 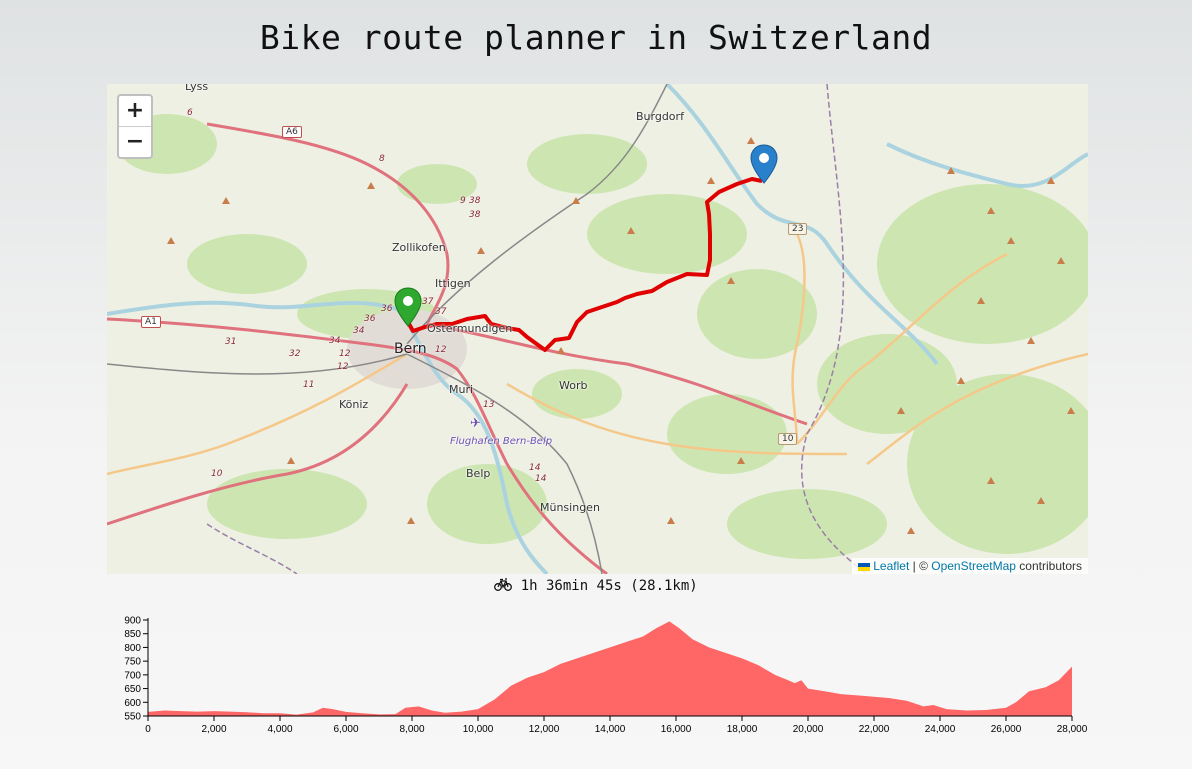 I want to click on road-label-a6: A6, so click(x=292, y=132).